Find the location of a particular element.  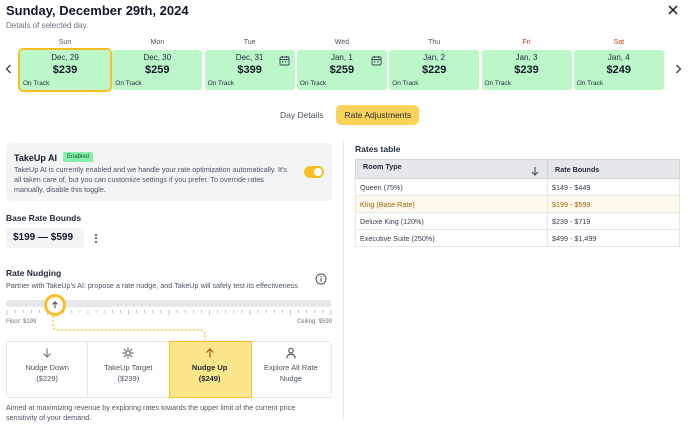

day-of-week-label: Thu is located at coordinates (434, 42).